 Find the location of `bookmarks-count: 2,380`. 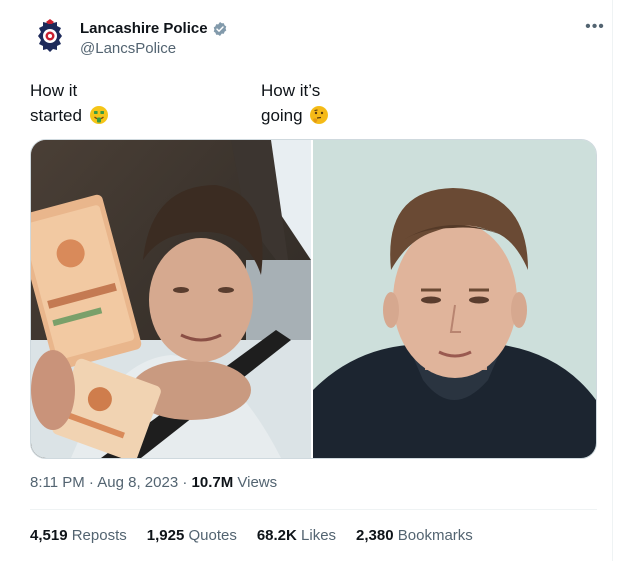

bookmarks-count: 2,380 is located at coordinates (375, 535).